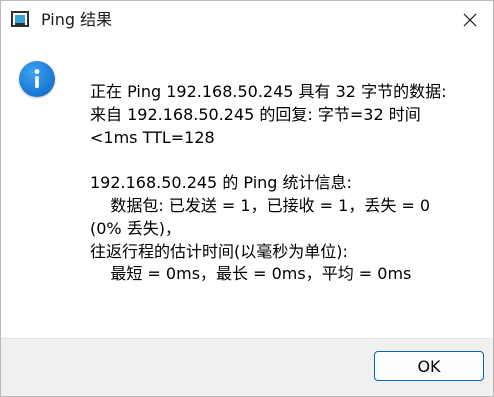 Image resolution: width=494 pixels, height=397 pixels. I want to click on message-line: 正在 Ping 192.168.50.245 具有 32 字节的数据:, so click(268, 91).